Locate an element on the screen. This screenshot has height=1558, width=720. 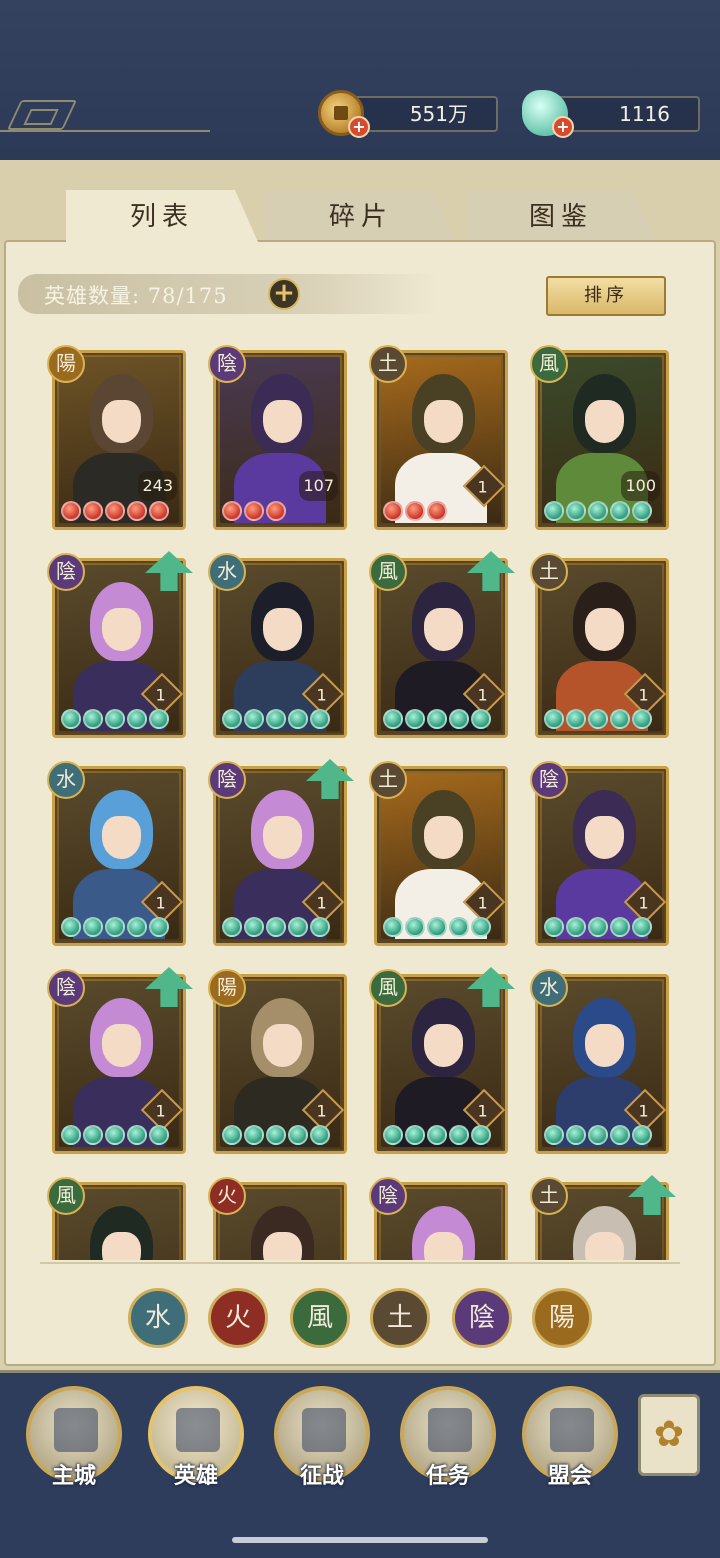
filter-wind-button: 風 is located at coordinates (320, 1318).